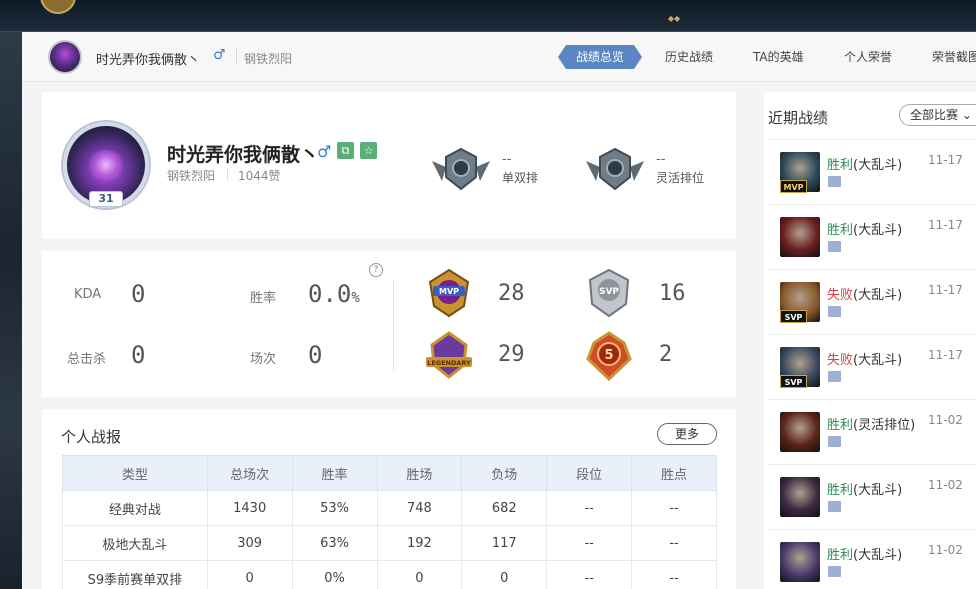  I want to click on match-item: 胜利(灵活排位) 11-02, so click(872, 431).